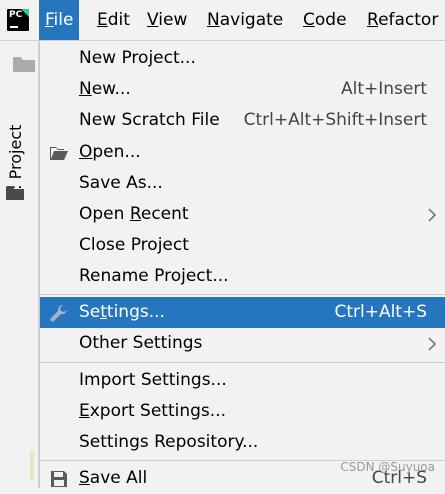 This screenshot has width=445, height=494. I want to click on open-folder-icon, so click(59, 153).